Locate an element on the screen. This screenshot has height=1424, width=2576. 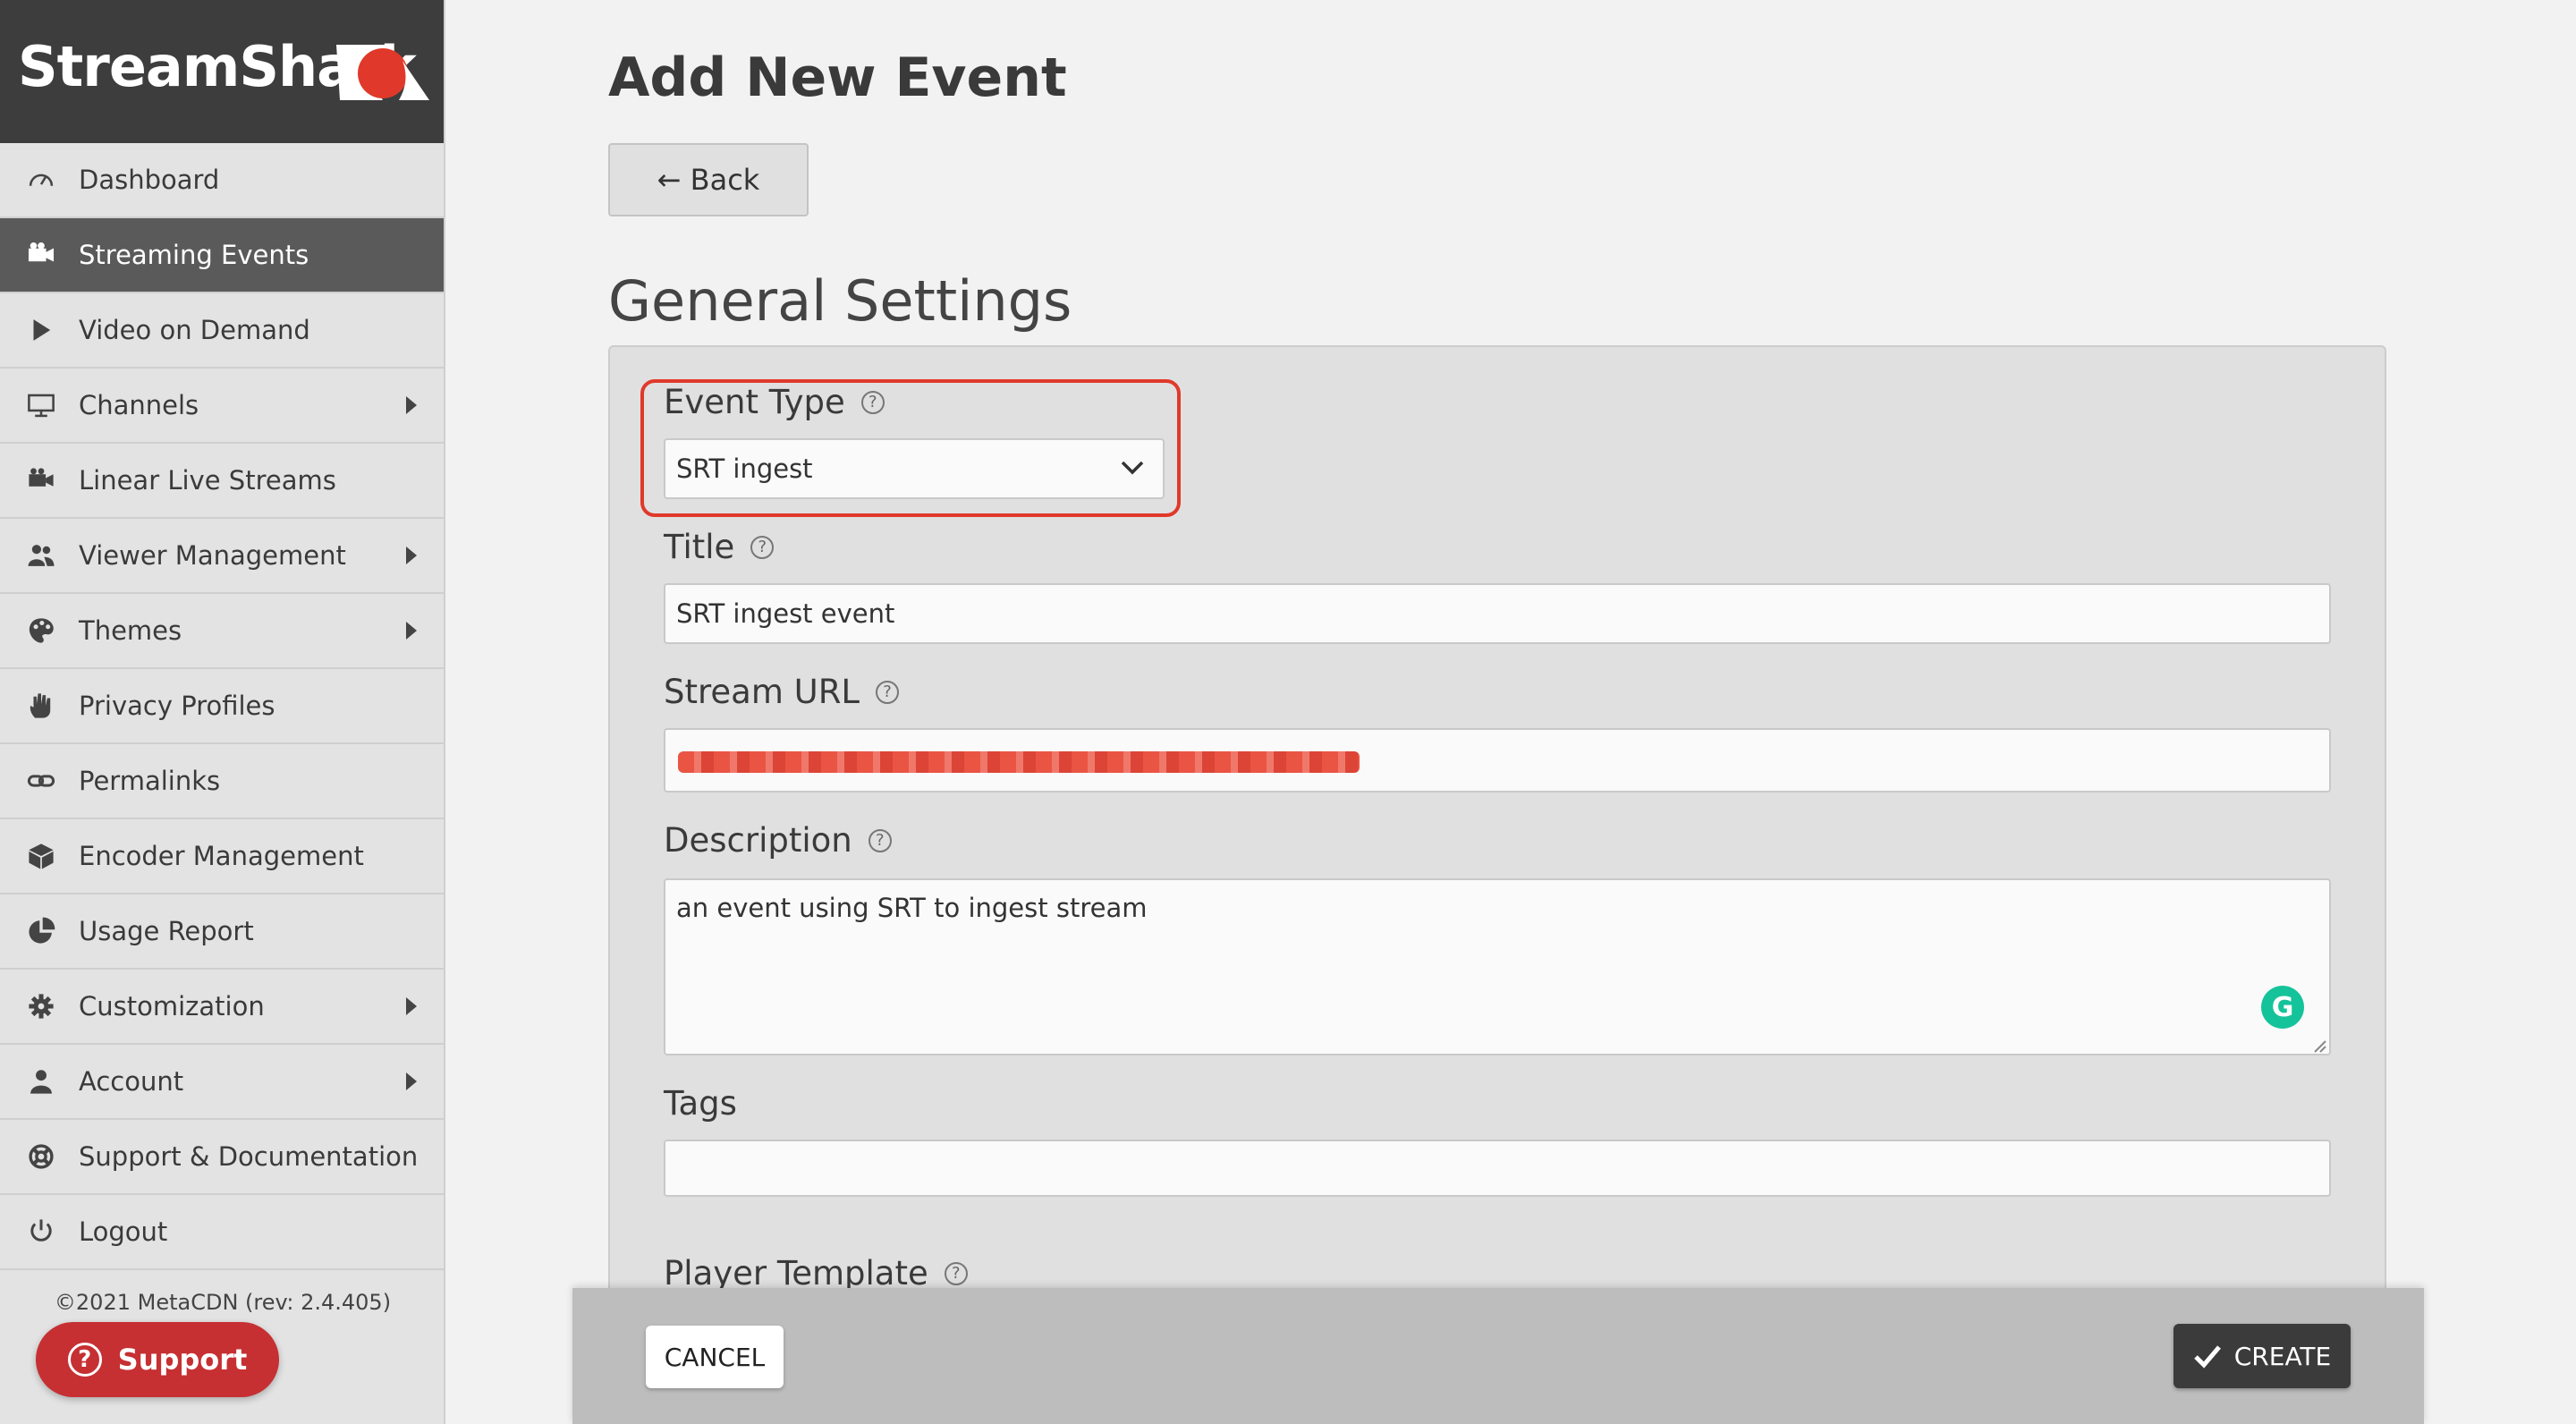
description-label-text: Description is located at coordinates (758, 840).